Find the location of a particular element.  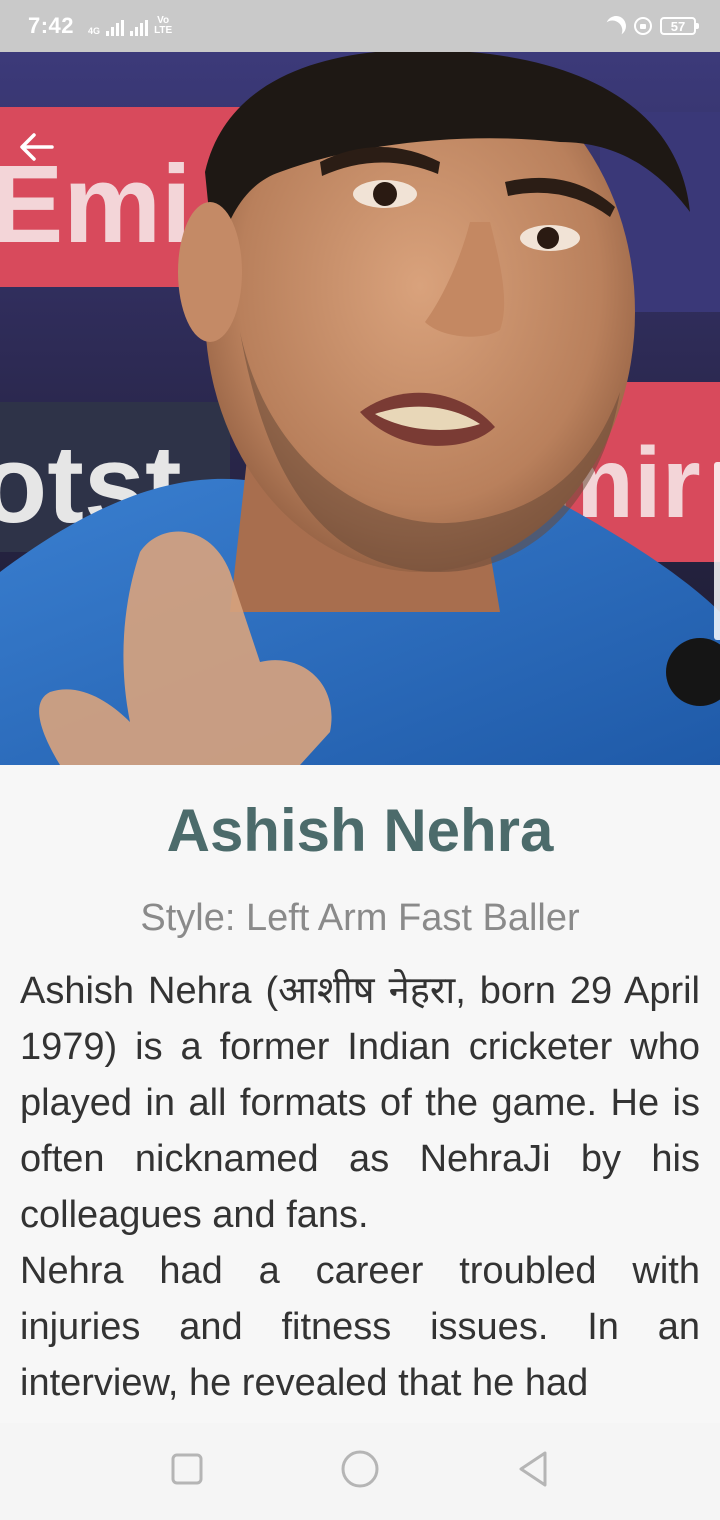

status-right: 57 is located at coordinates (651, 26).